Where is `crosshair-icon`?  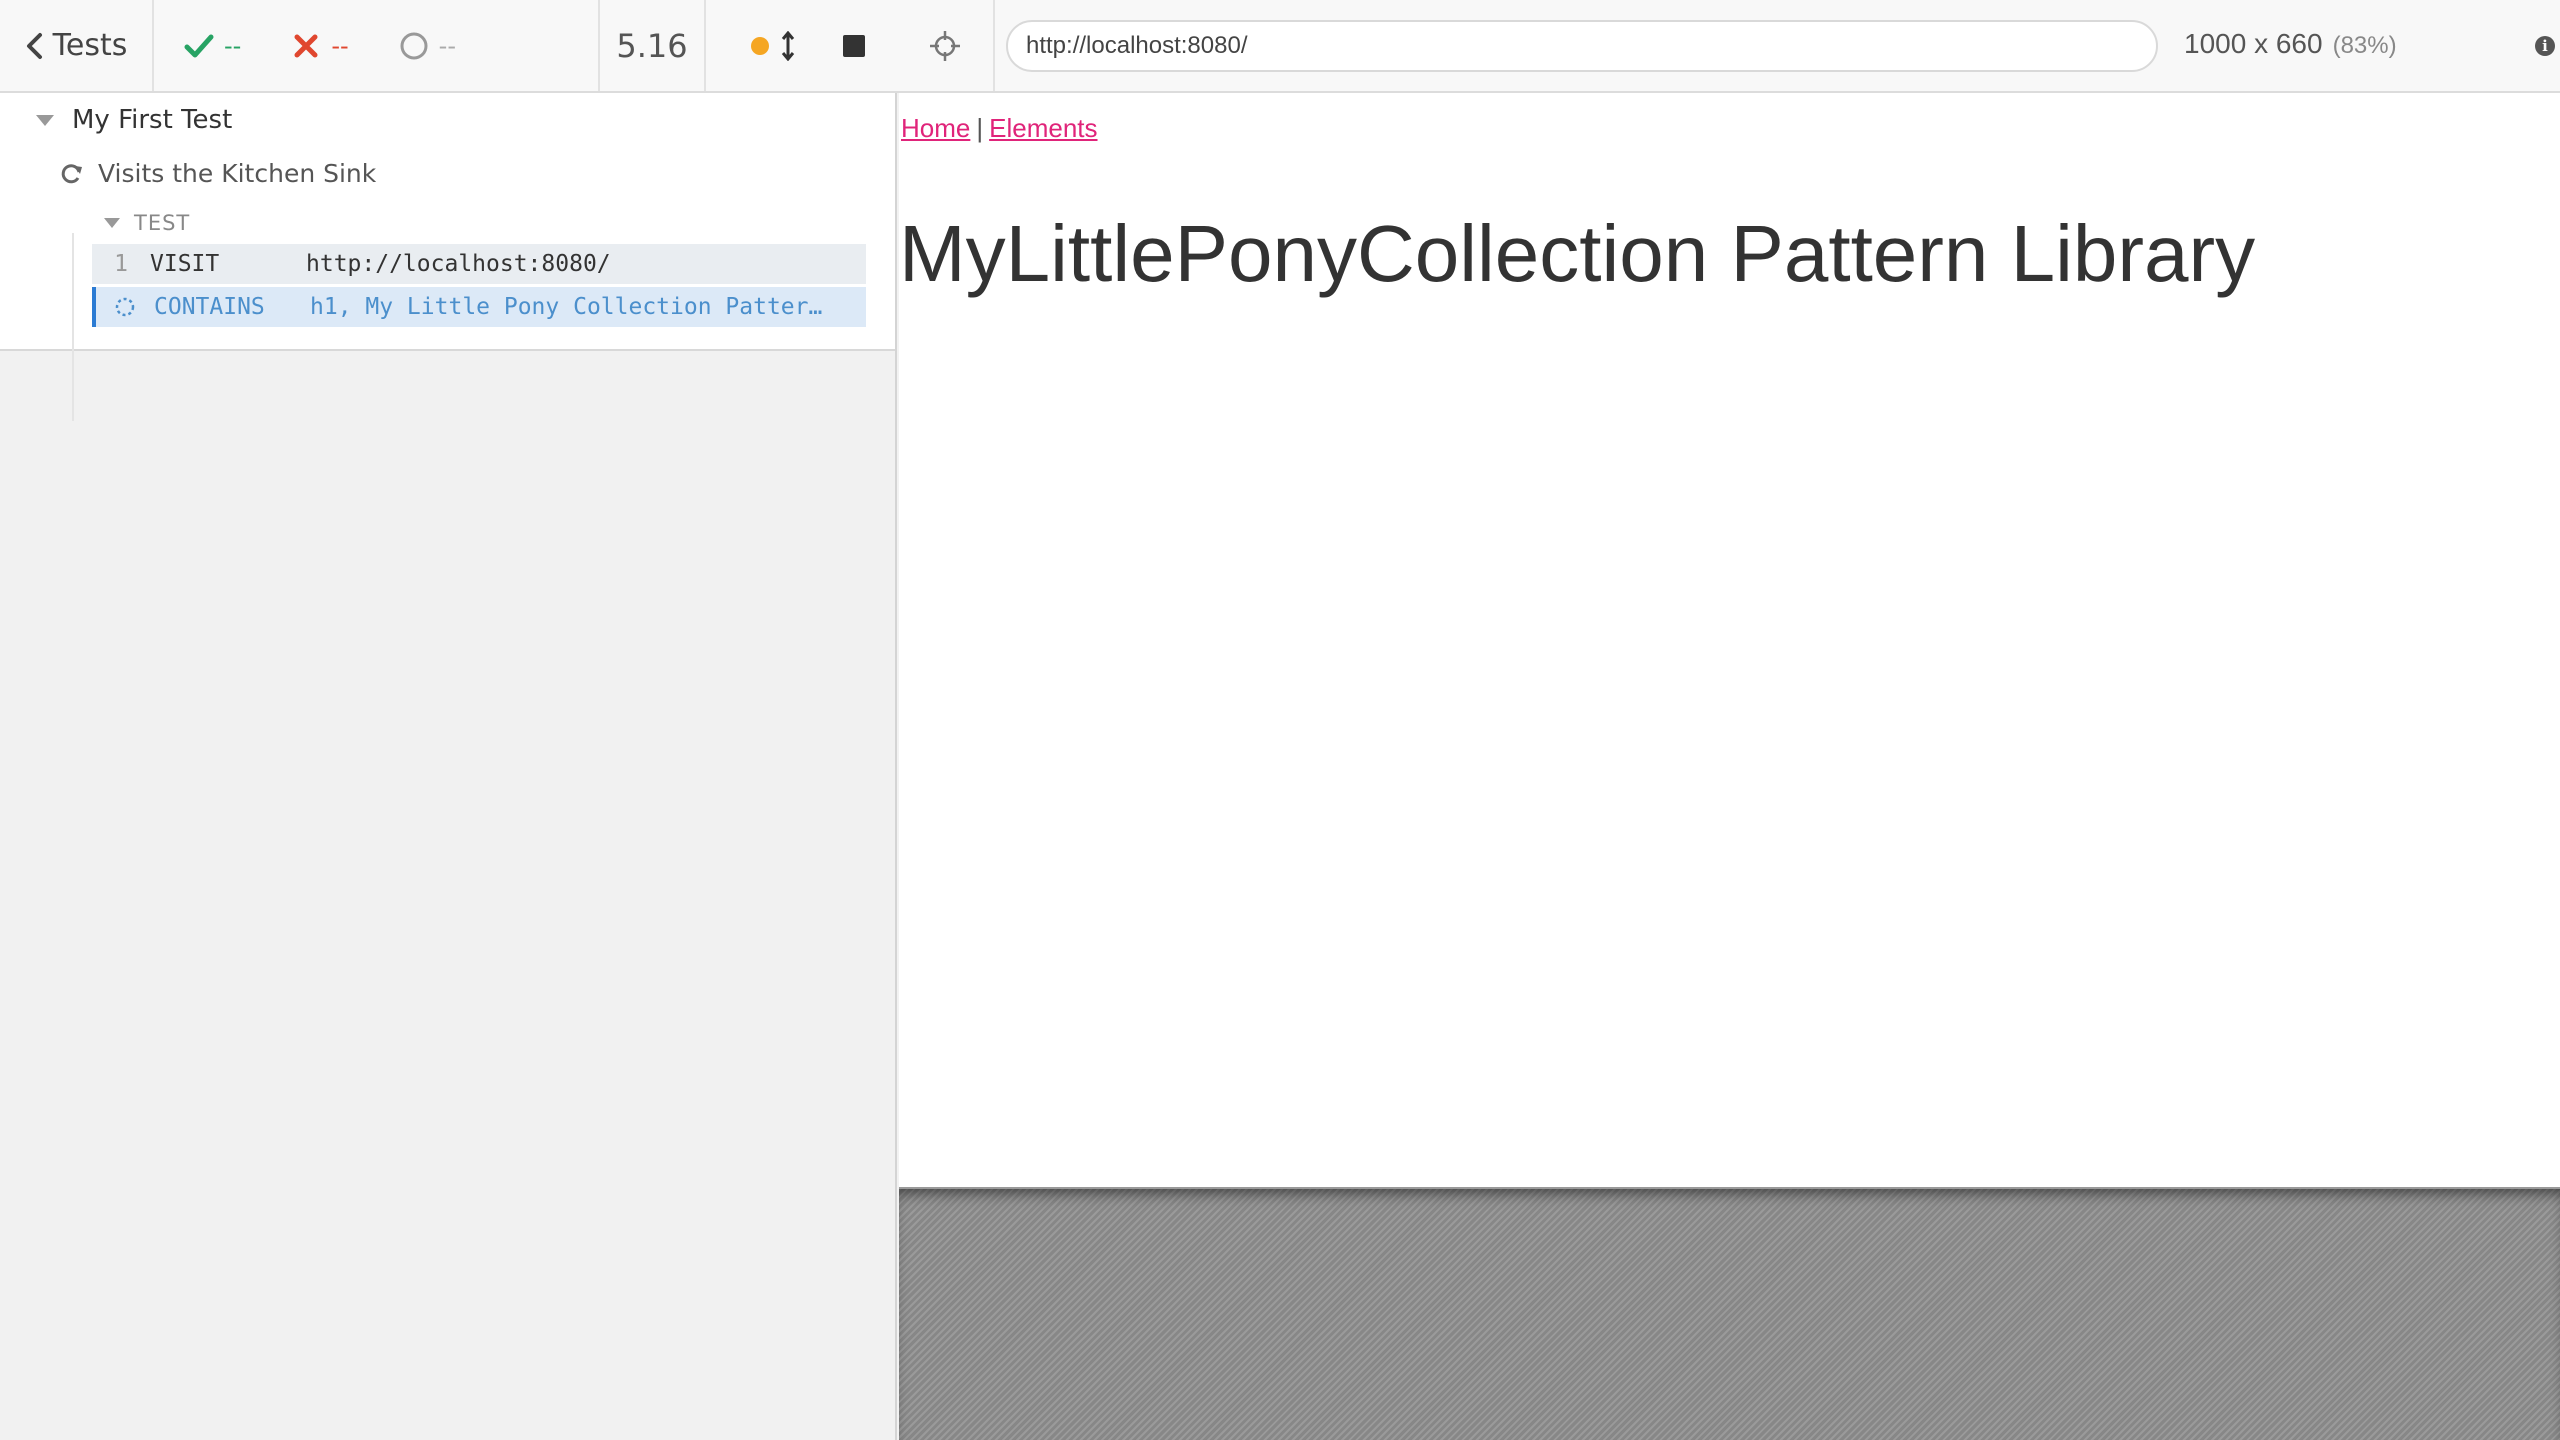 crosshair-icon is located at coordinates (945, 45).